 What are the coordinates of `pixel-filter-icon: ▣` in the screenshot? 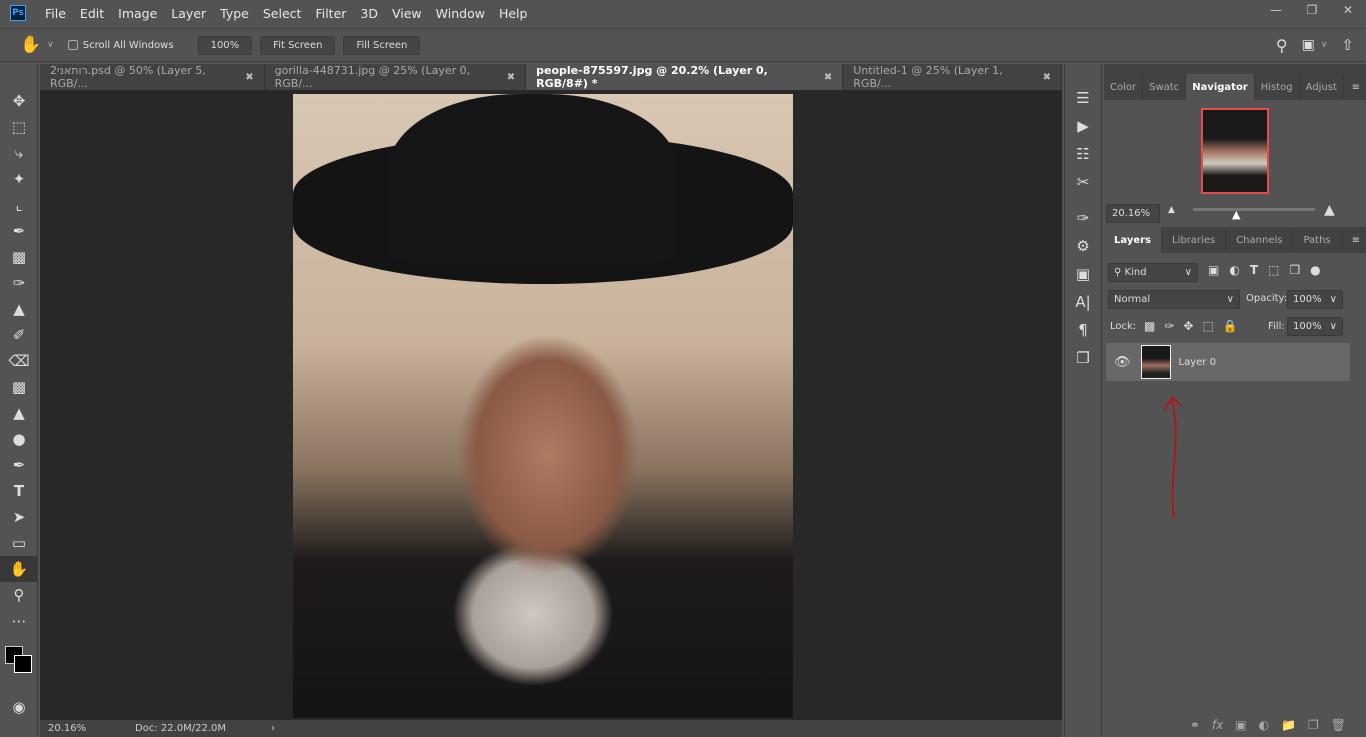 It's located at (1213, 270).